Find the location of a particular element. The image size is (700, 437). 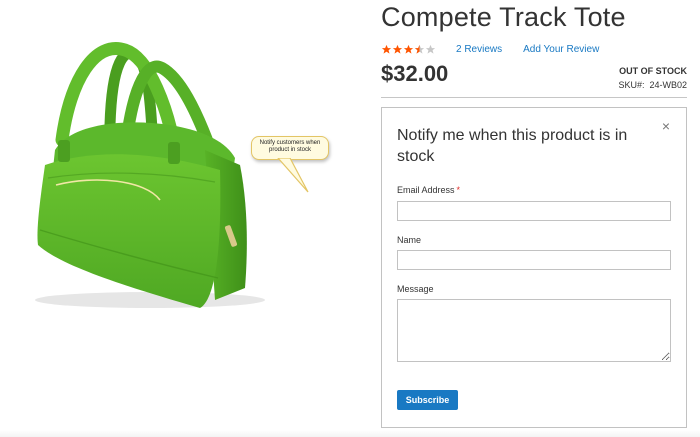

rating-row: 2 Reviews Add Your Review is located at coordinates (490, 49).